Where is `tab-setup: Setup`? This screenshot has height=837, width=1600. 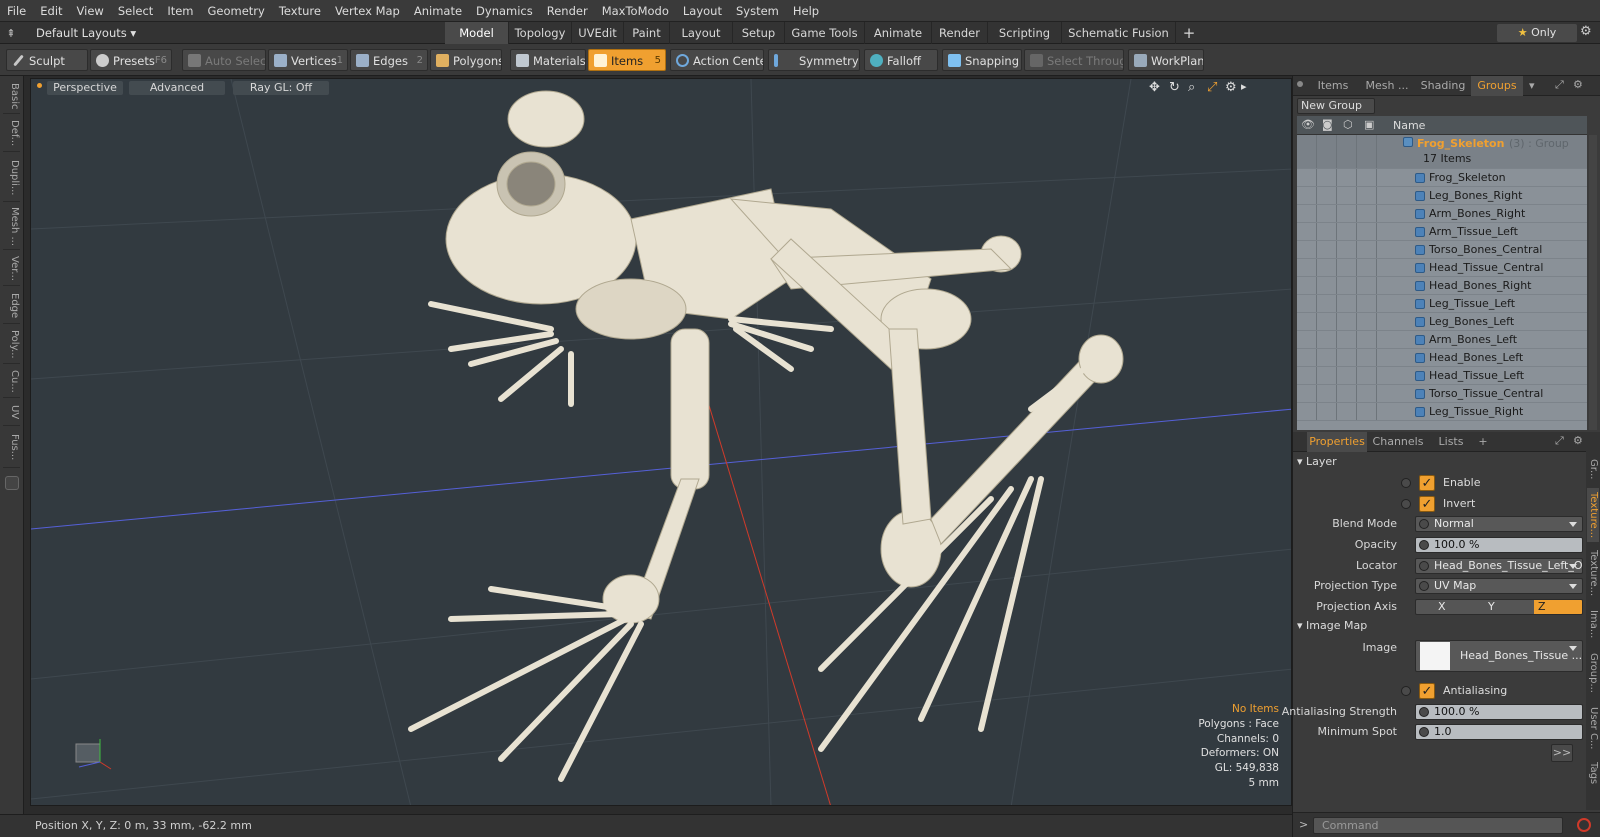 tab-setup: Setup is located at coordinates (759, 33).